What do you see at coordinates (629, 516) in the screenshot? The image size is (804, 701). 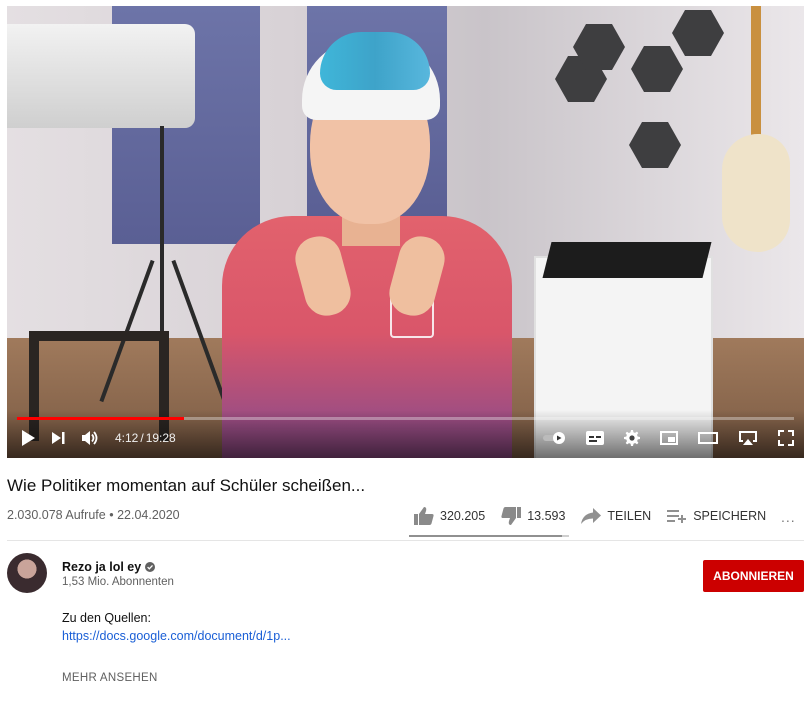 I see `share-label: TEILEN` at bounding box center [629, 516].